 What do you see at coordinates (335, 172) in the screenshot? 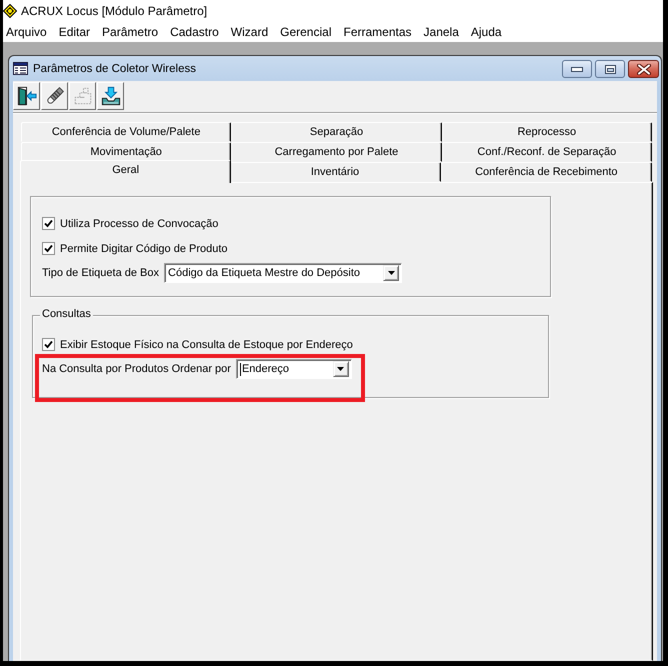
I see `tab: Inventário` at bounding box center [335, 172].